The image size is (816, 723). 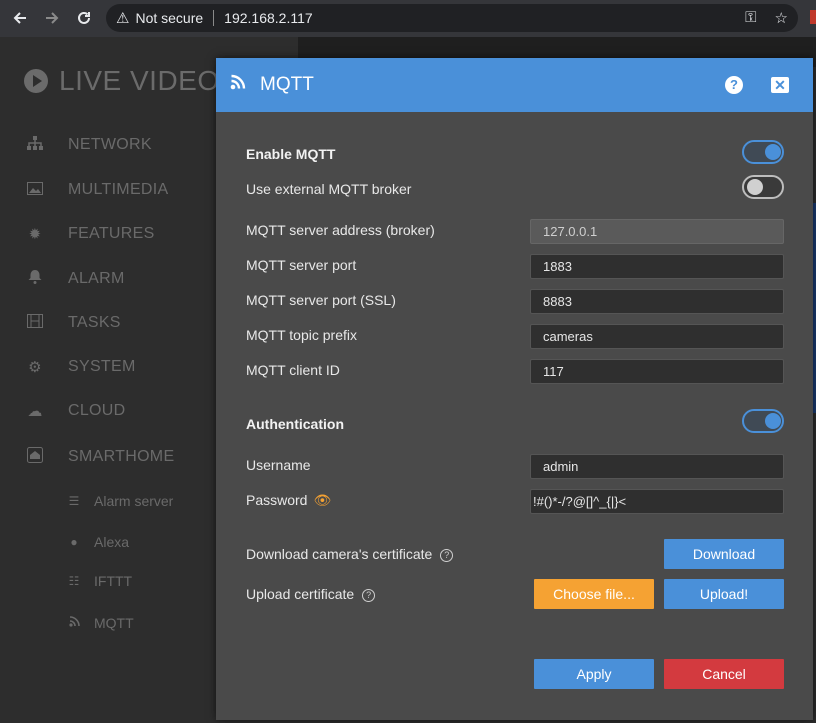 I want to click on username-input: admin, so click(x=657, y=466).